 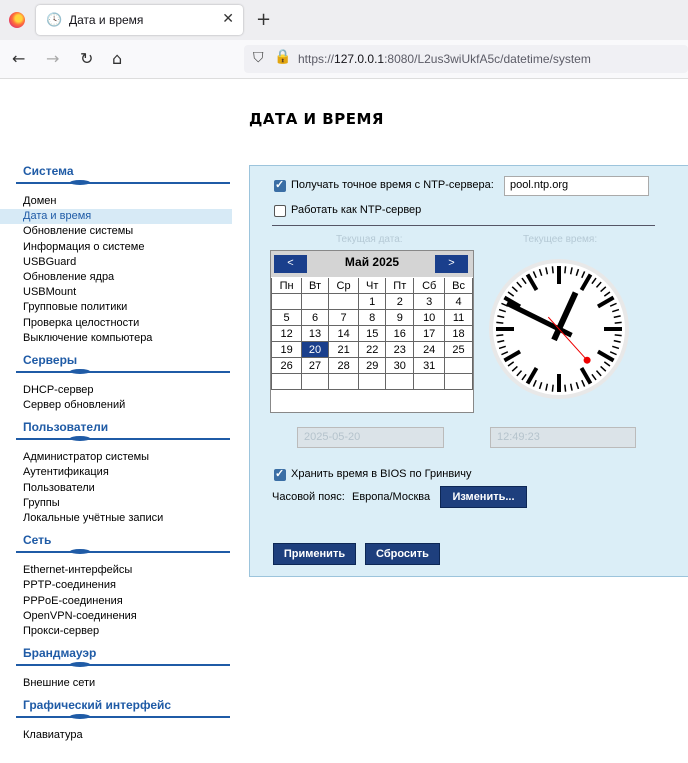 I want to click on ntp-server-mode-checkbox, so click(x=280, y=211).